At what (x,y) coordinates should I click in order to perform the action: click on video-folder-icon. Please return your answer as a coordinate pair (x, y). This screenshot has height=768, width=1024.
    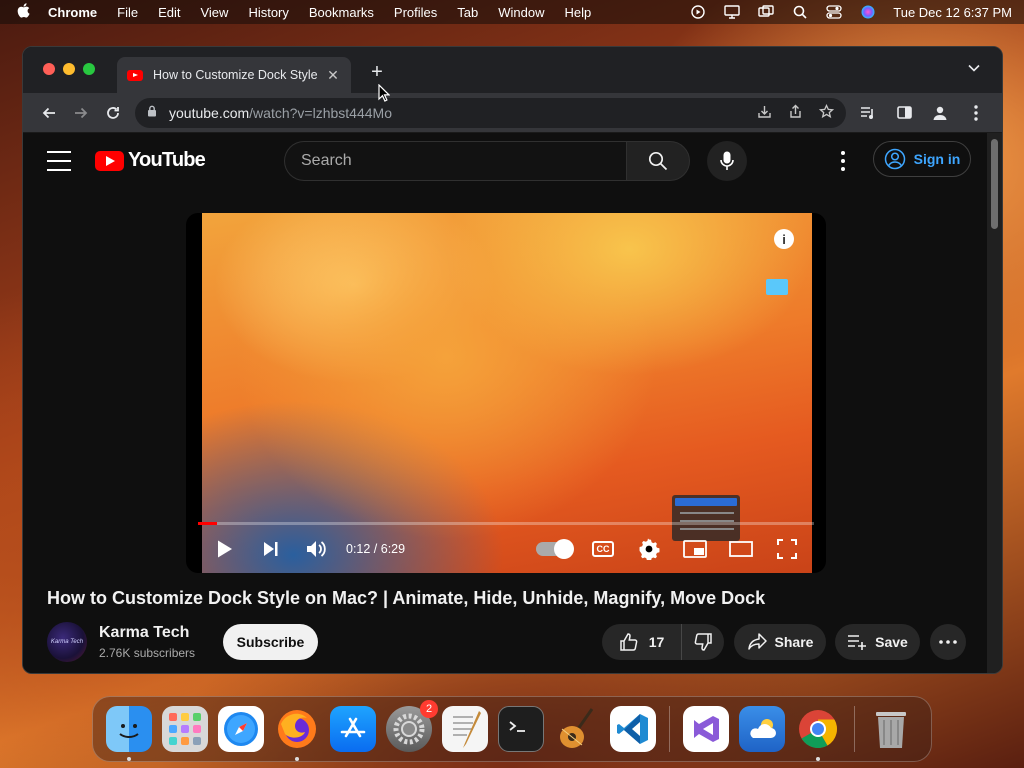
    Looking at the image, I should click on (777, 287).